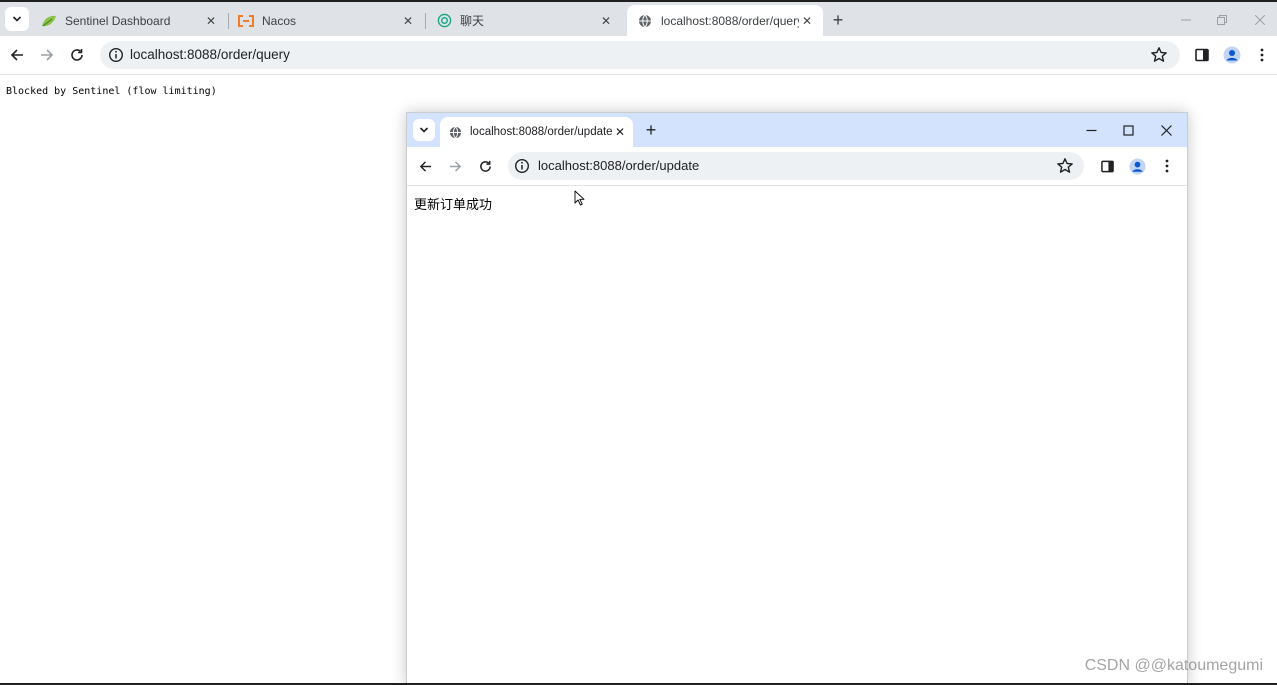 The height and width of the screenshot is (685, 1277). I want to click on address-bar: localhost:8088/order/update, so click(796, 166).